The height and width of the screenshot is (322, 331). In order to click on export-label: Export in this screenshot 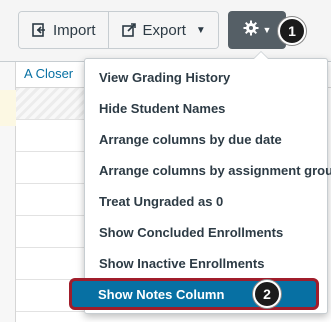, I will do `click(164, 30)`.